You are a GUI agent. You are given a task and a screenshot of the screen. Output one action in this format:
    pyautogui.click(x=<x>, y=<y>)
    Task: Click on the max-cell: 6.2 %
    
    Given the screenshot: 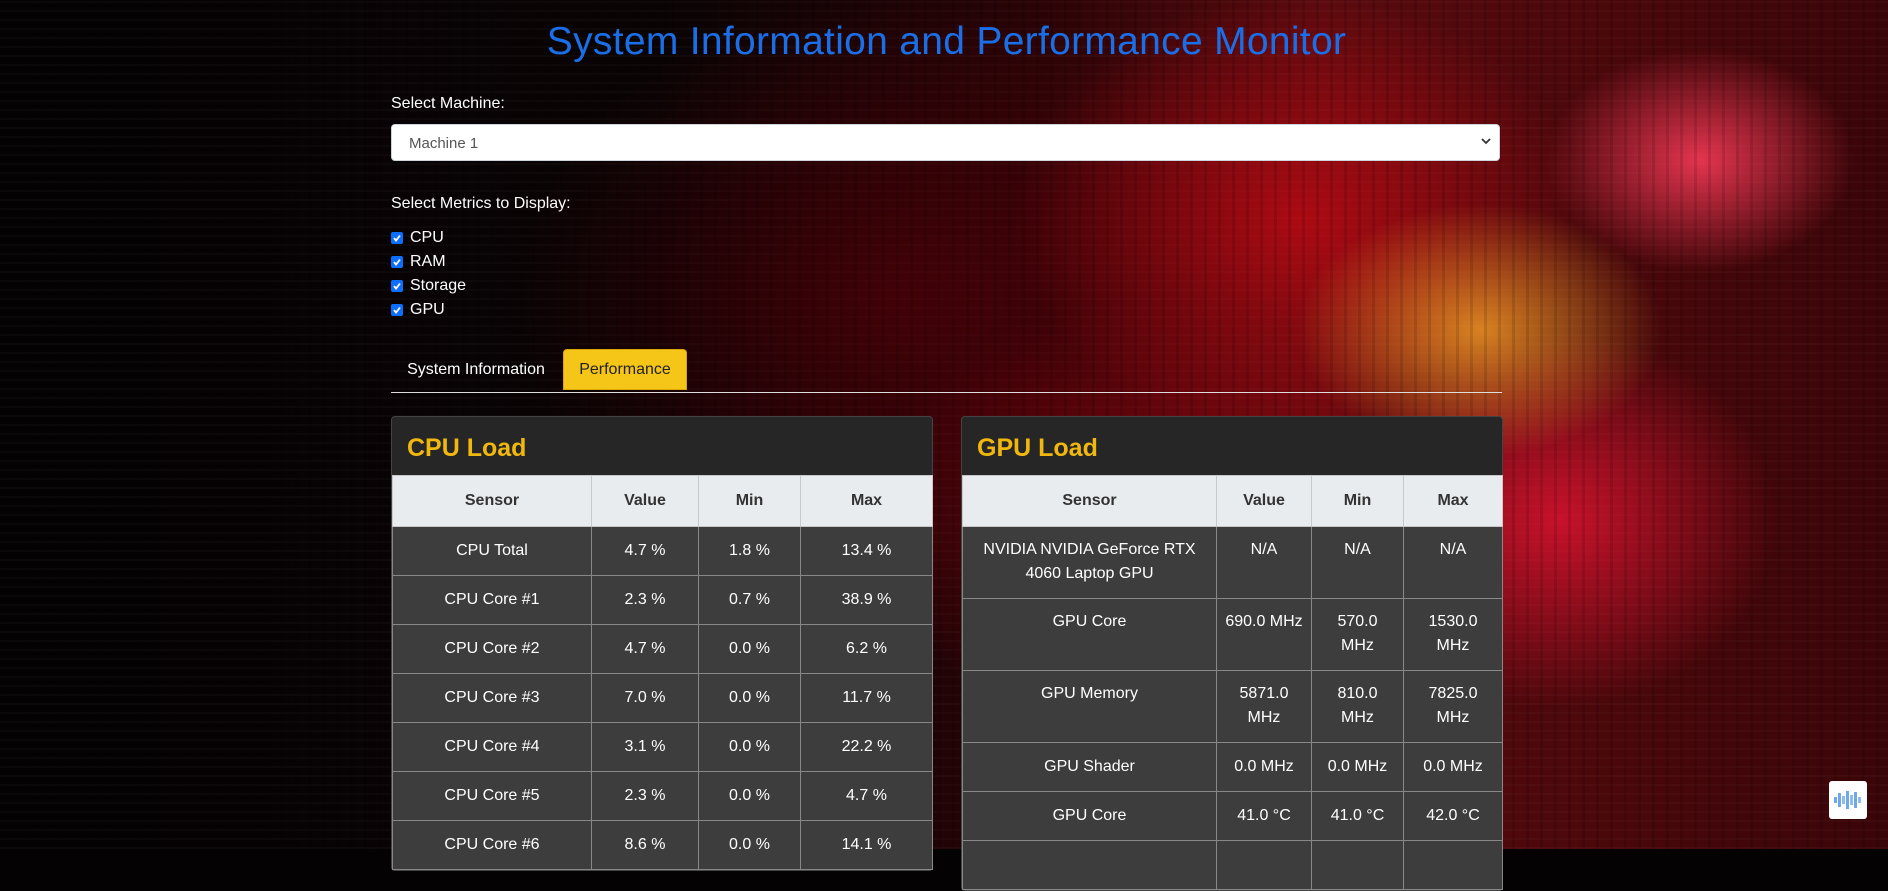 What is the action you would take?
    pyautogui.click(x=866, y=649)
    